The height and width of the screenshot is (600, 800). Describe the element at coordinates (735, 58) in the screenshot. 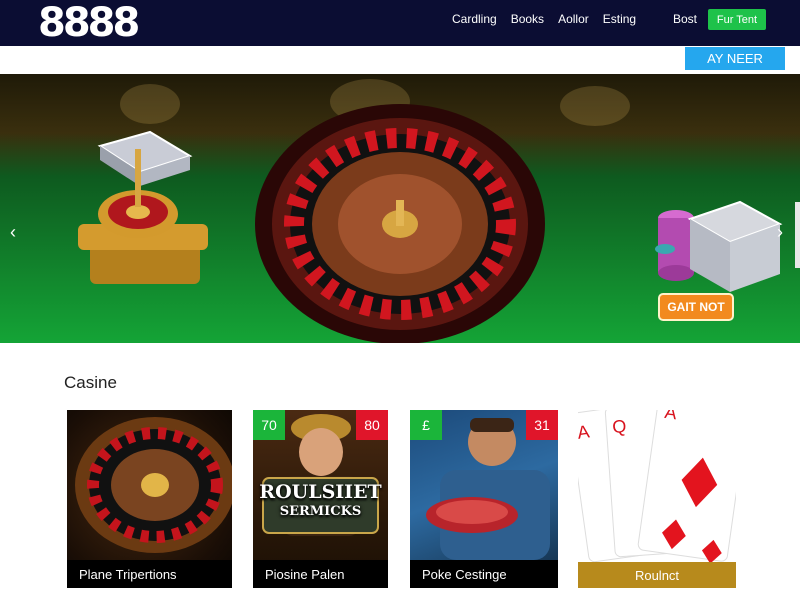

I see `subbar-cta-button: AY NEER` at that location.